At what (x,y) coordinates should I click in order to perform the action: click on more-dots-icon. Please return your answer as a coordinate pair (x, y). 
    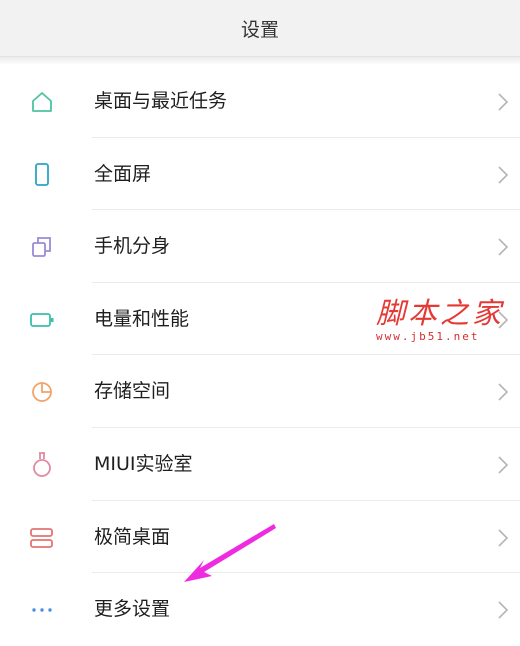
    Looking at the image, I should click on (42, 610).